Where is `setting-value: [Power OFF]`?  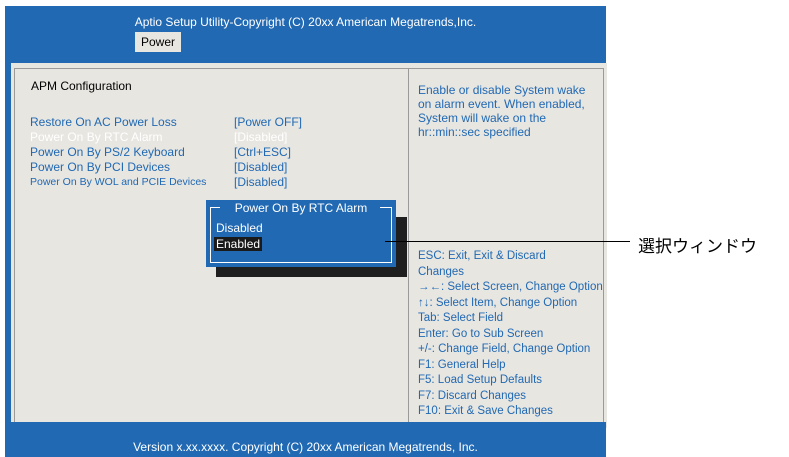
setting-value: [Power OFF] is located at coordinates (268, 122).